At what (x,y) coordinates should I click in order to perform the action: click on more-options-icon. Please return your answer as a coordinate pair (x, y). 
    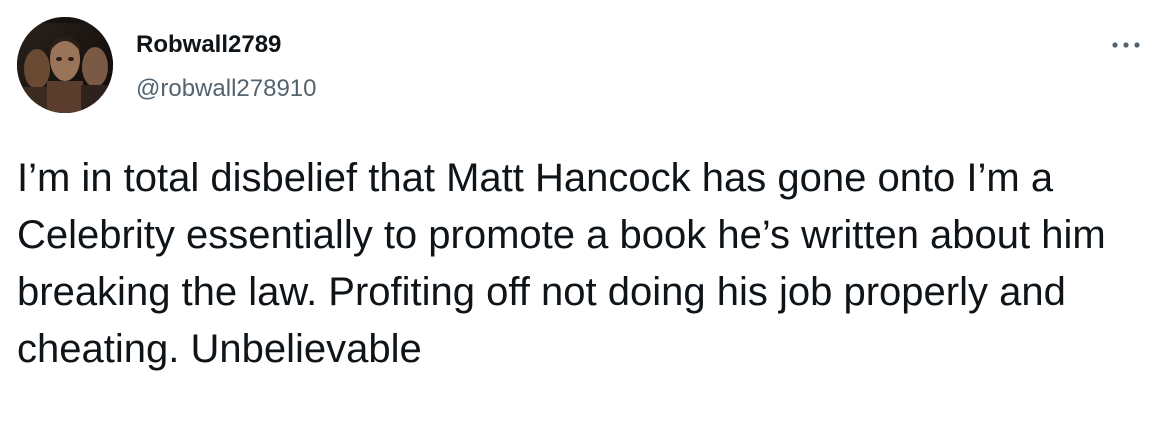
    Looking at the image, I should click on (1126, 45).